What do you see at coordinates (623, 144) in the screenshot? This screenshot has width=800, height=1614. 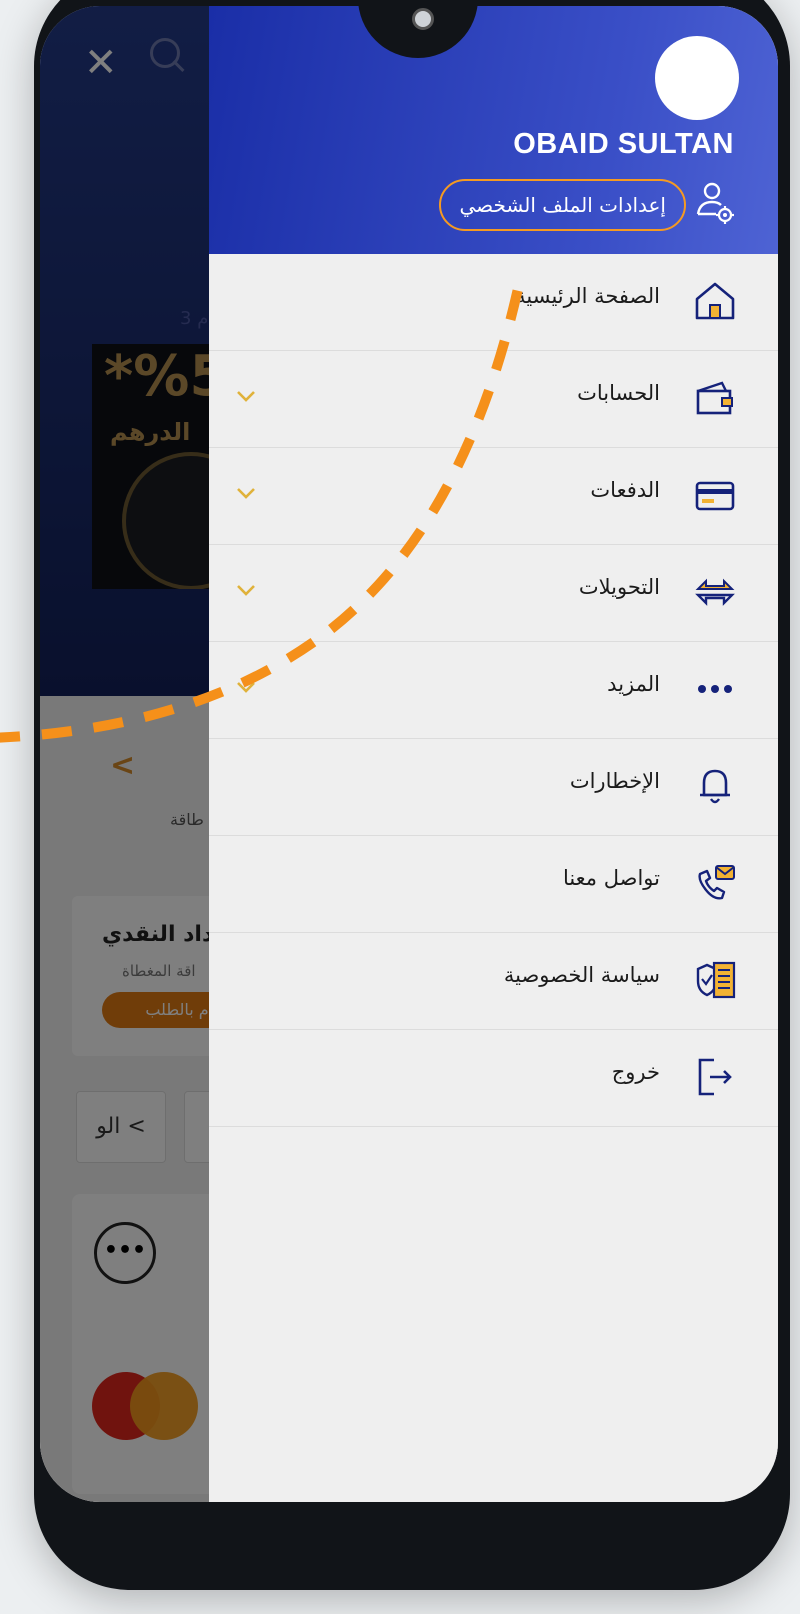 I see `user-name: OBAID SULTAN` at bounding box center [623, 144].